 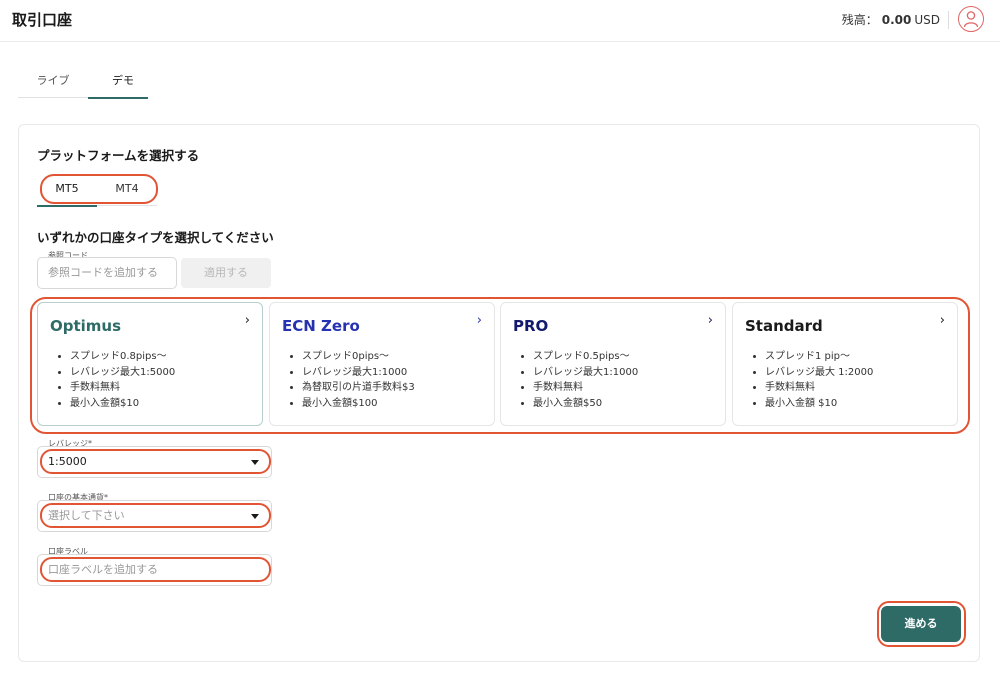 What do you see at coordinates (107, 273) in the screenshot?
I see `referral-input: 参照コードを追加する` at bounding box center [107, 273].